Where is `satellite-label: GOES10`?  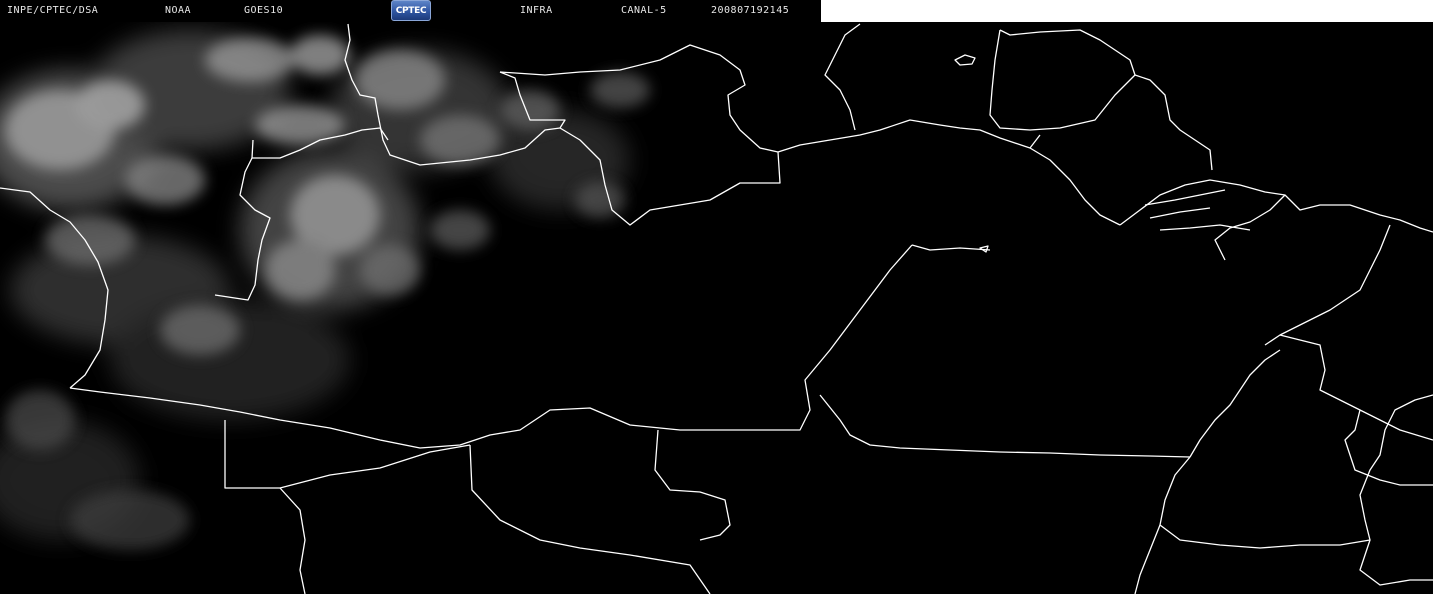
satellite-label: GOES10 is located at coordinates (264, 10).